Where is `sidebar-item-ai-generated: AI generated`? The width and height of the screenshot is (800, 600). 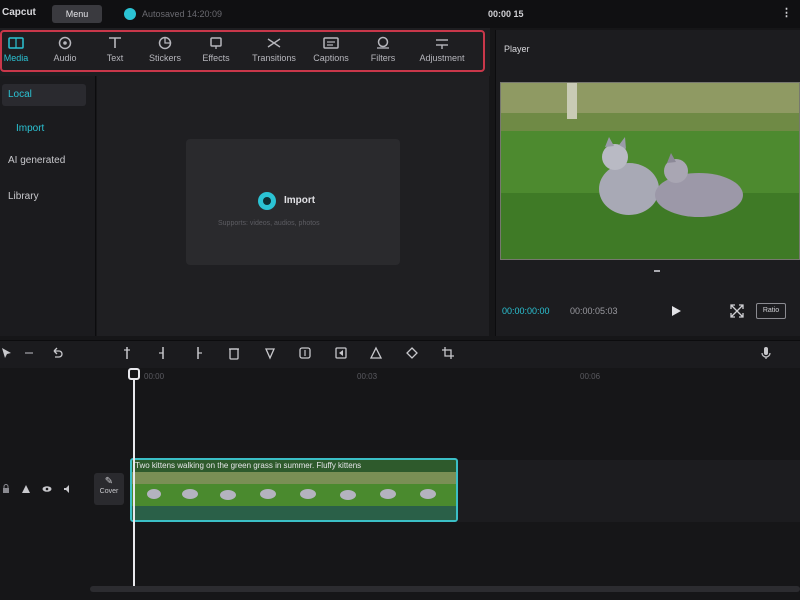 sidebar-item-ai-generated: AI generated is located at coordinates (44, 161).